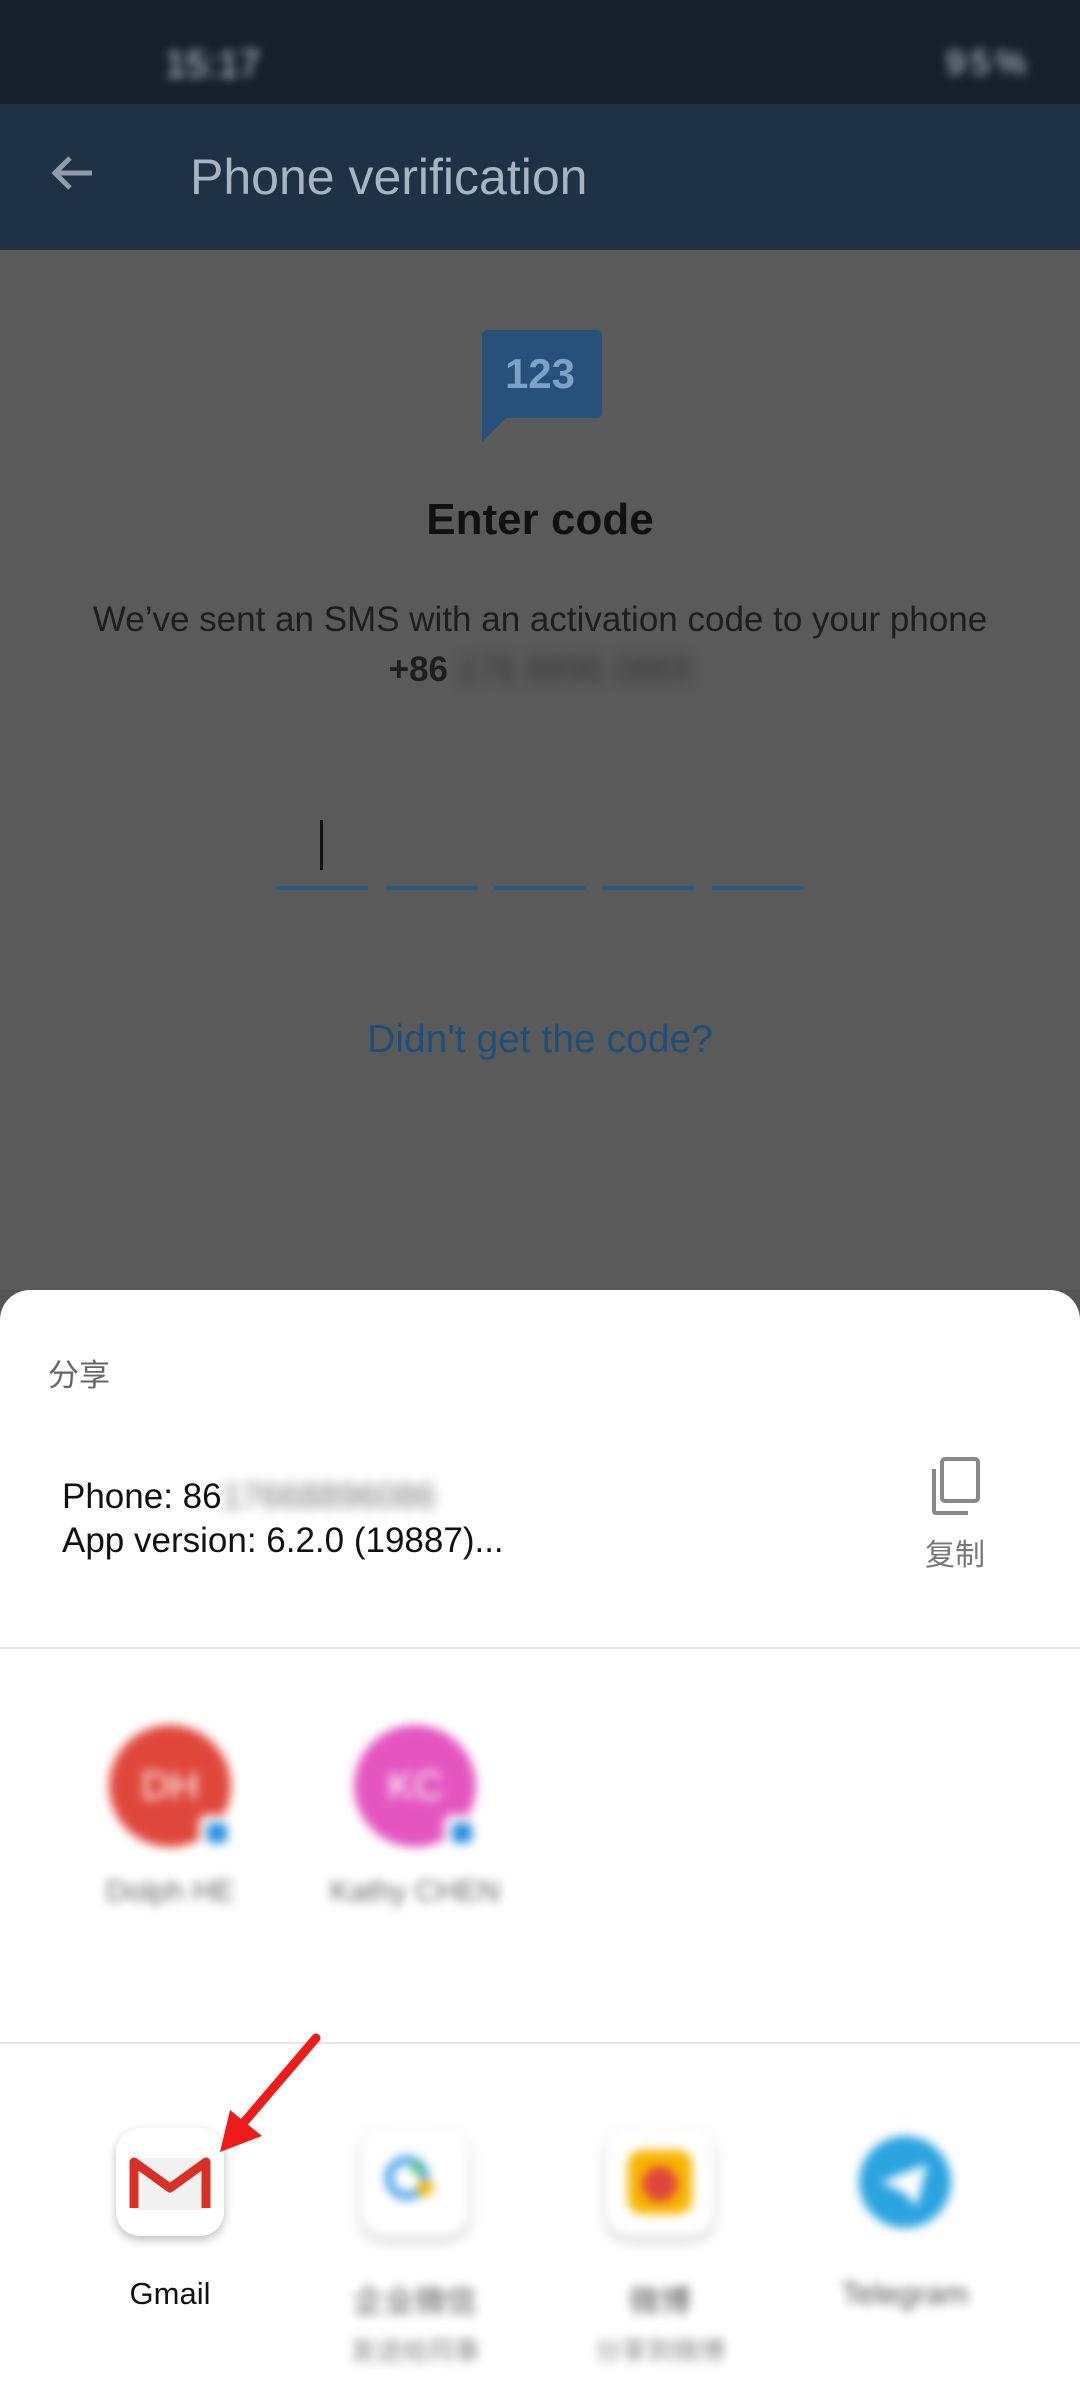 The height and width of the screenshot is (2400, 1080). What do you see at coordinates (905, 2293) in the screenshot?
I see `app-label: Telegram` at bounding box center [905, 2293].